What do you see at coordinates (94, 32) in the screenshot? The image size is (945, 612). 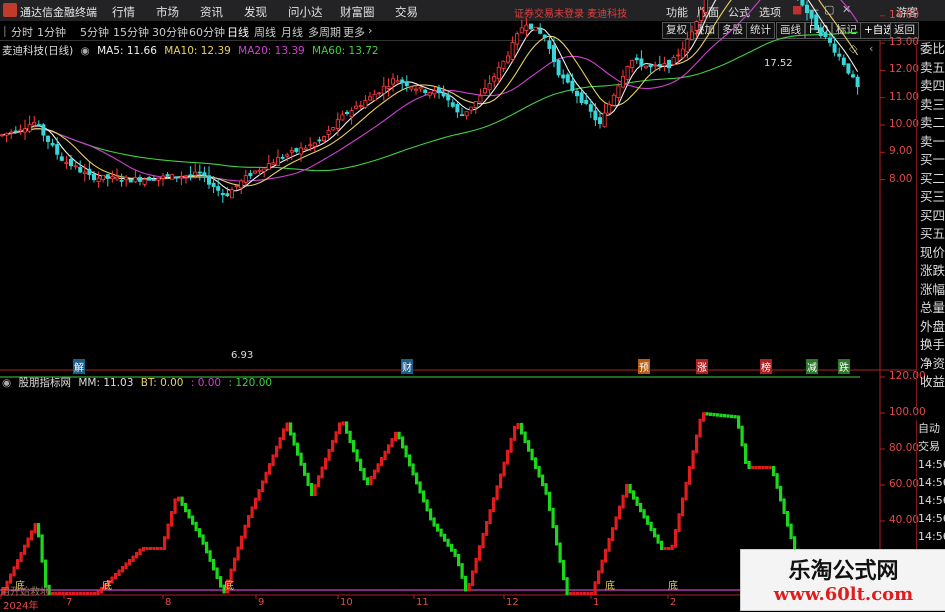 I see `tab-5min: 5分钟` at bounding box center [94, 32].